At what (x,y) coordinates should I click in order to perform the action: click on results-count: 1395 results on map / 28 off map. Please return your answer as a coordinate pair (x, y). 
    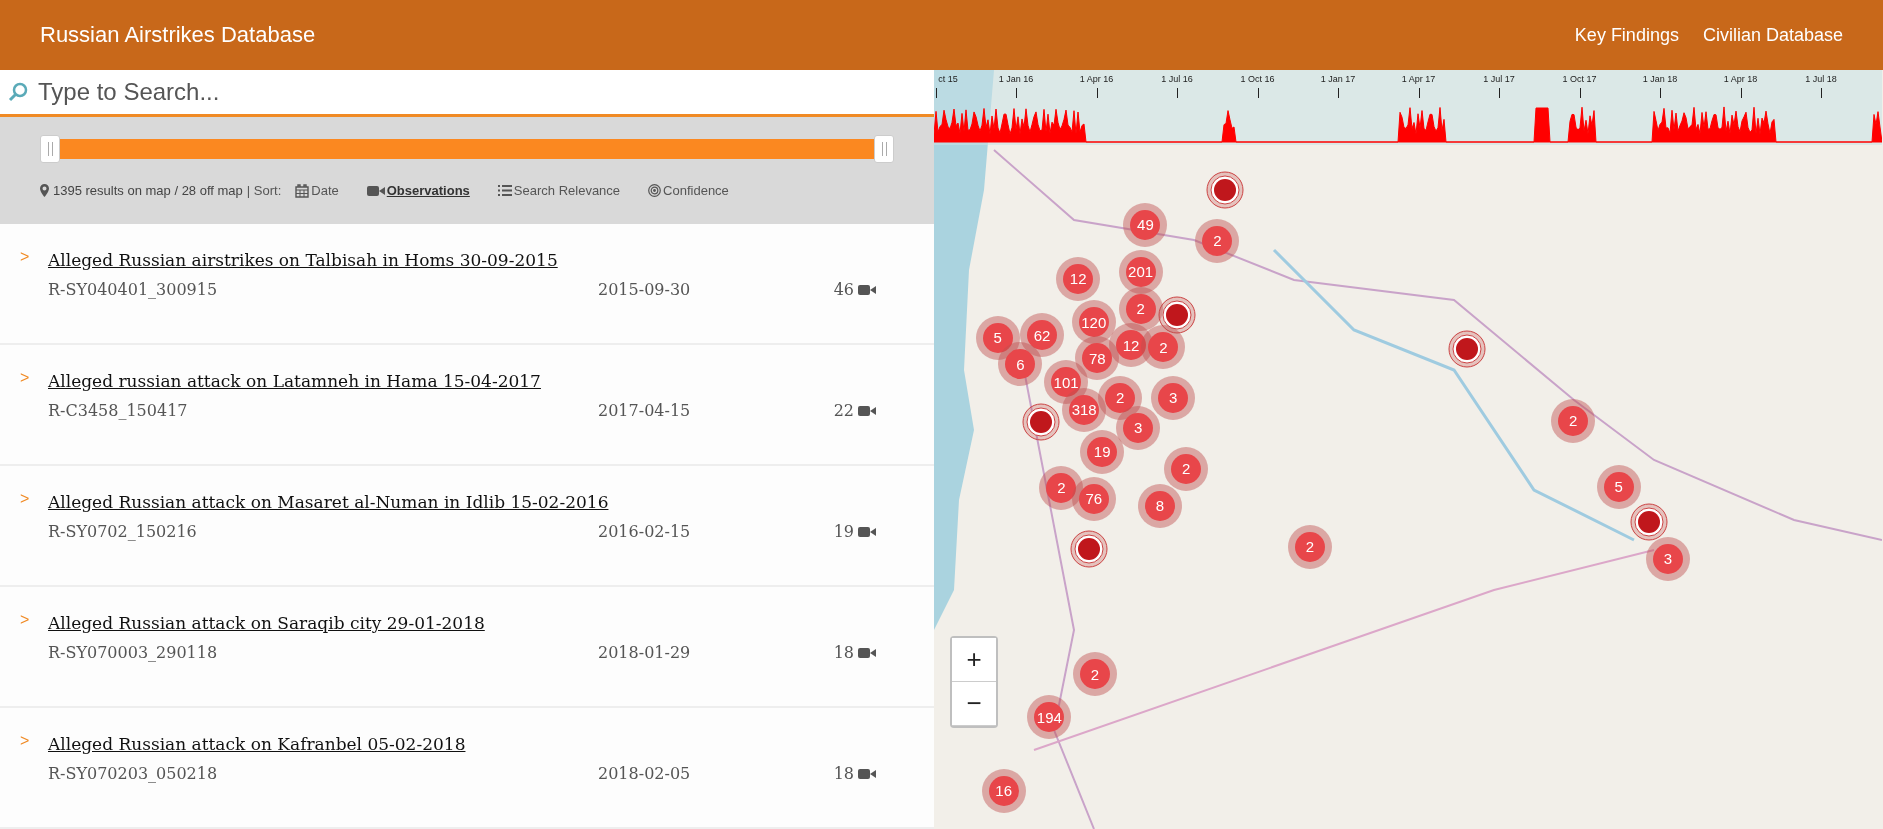
    Looking at the image, I should click on (148, 190).